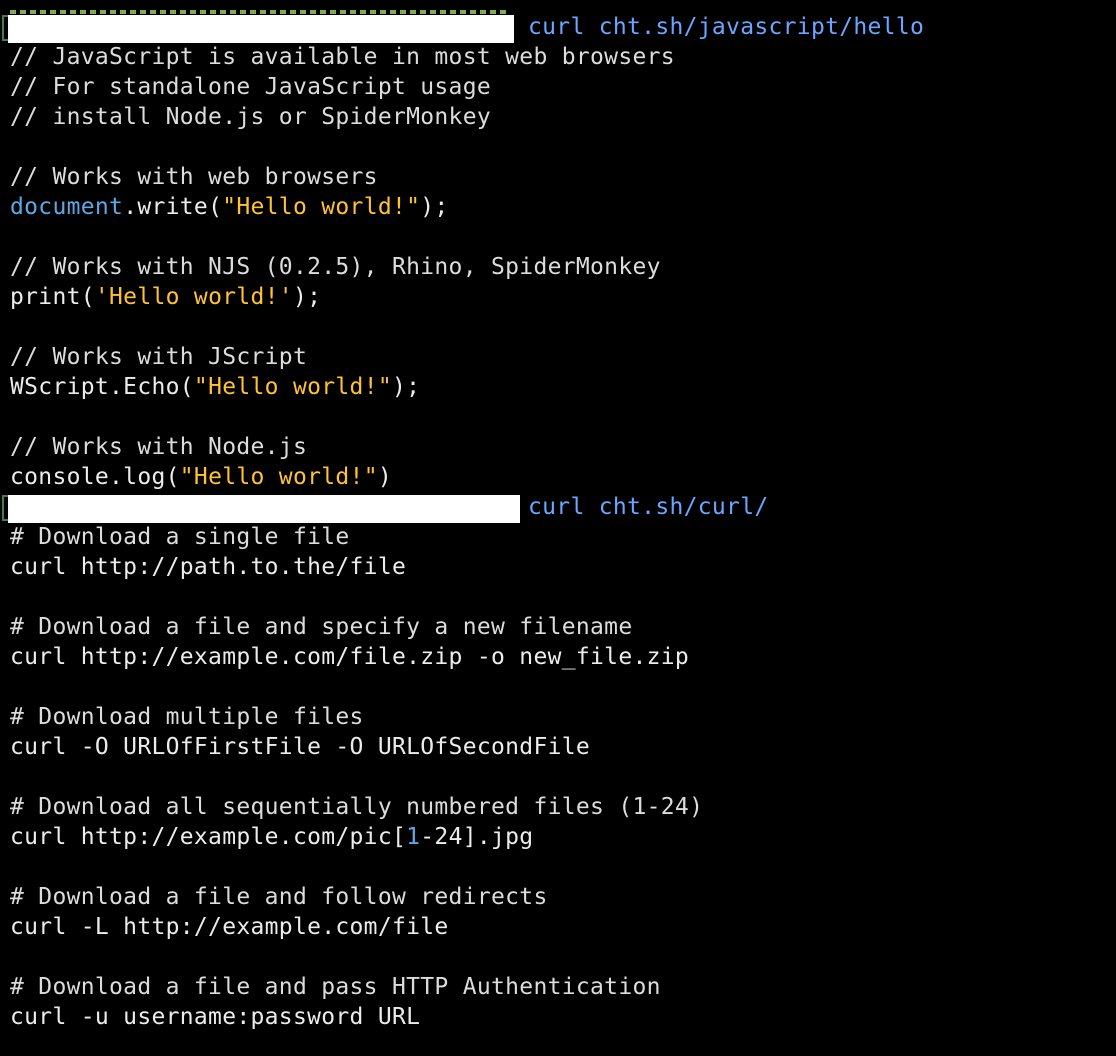 The height and width of the screenshot is (1056, 1116). What do you see at coordinates (215, 1017) in the screenshot?
I see `code-line: curl -u username:password URL` at bounding box center [215, 1017].